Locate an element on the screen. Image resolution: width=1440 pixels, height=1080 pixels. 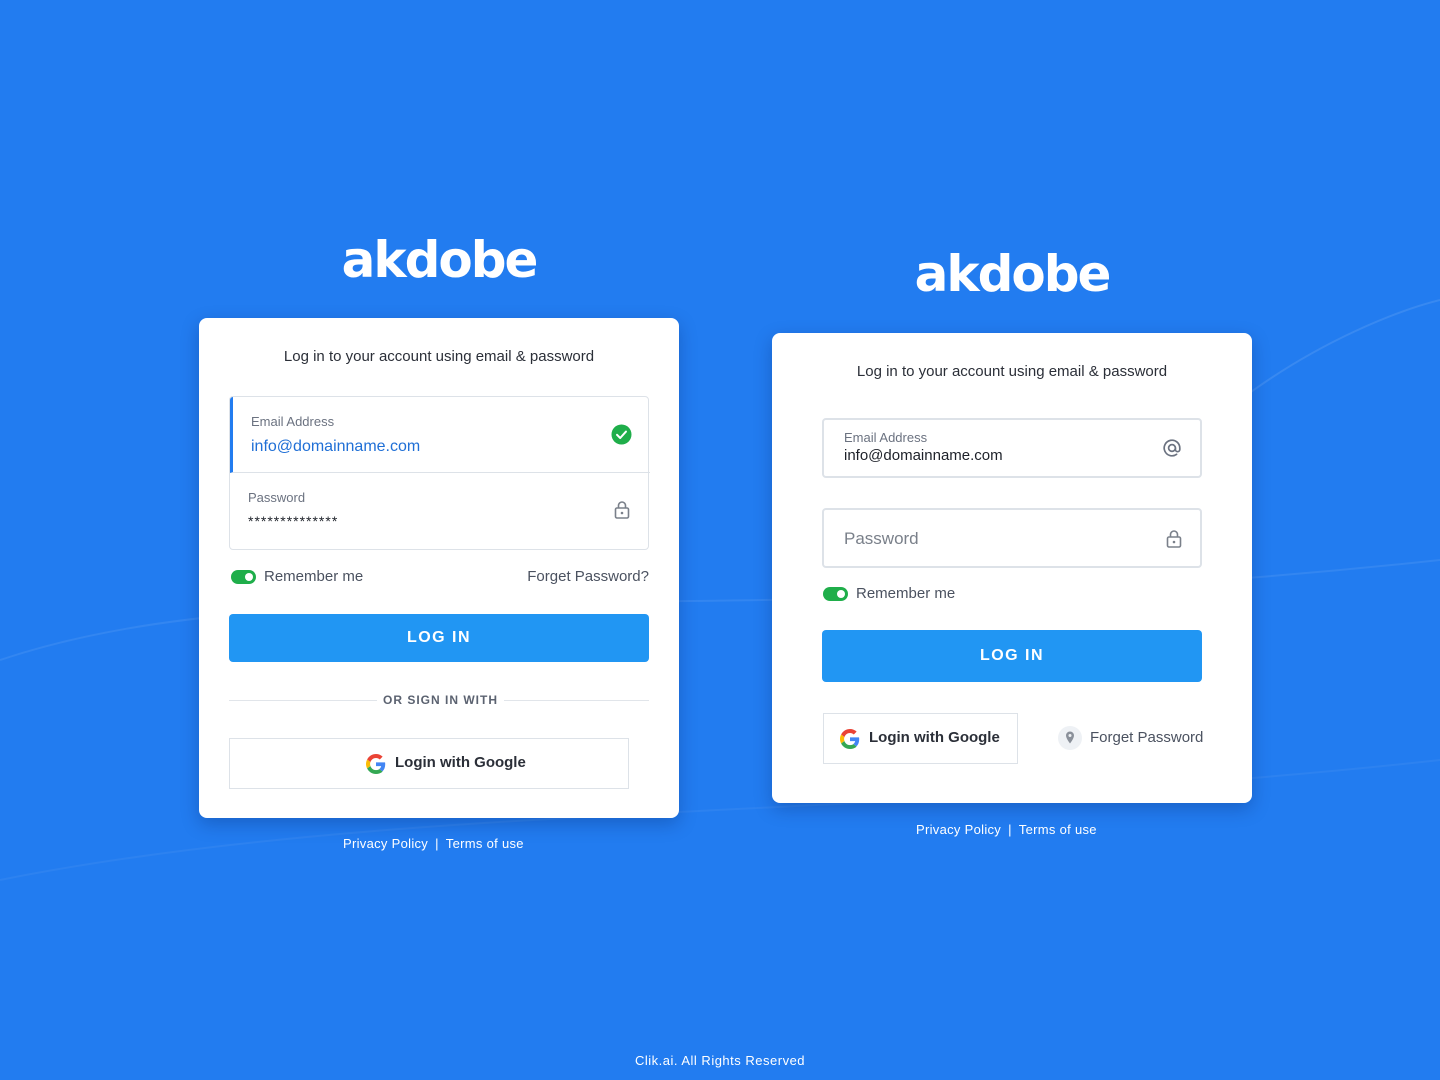
copyright-text: Clik.ai. All Rights Reserved is located at coordinates (720, 1060).